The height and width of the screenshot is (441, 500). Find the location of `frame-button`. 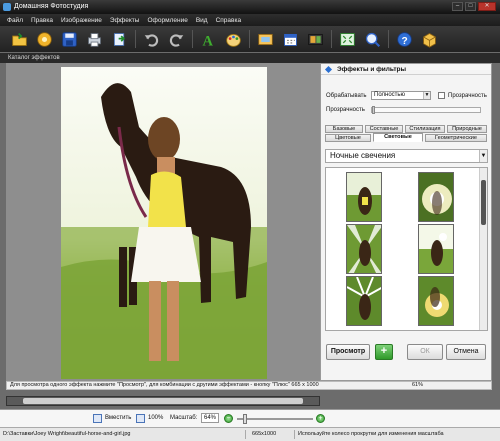

frame-button is located at coordinates (265, 39).